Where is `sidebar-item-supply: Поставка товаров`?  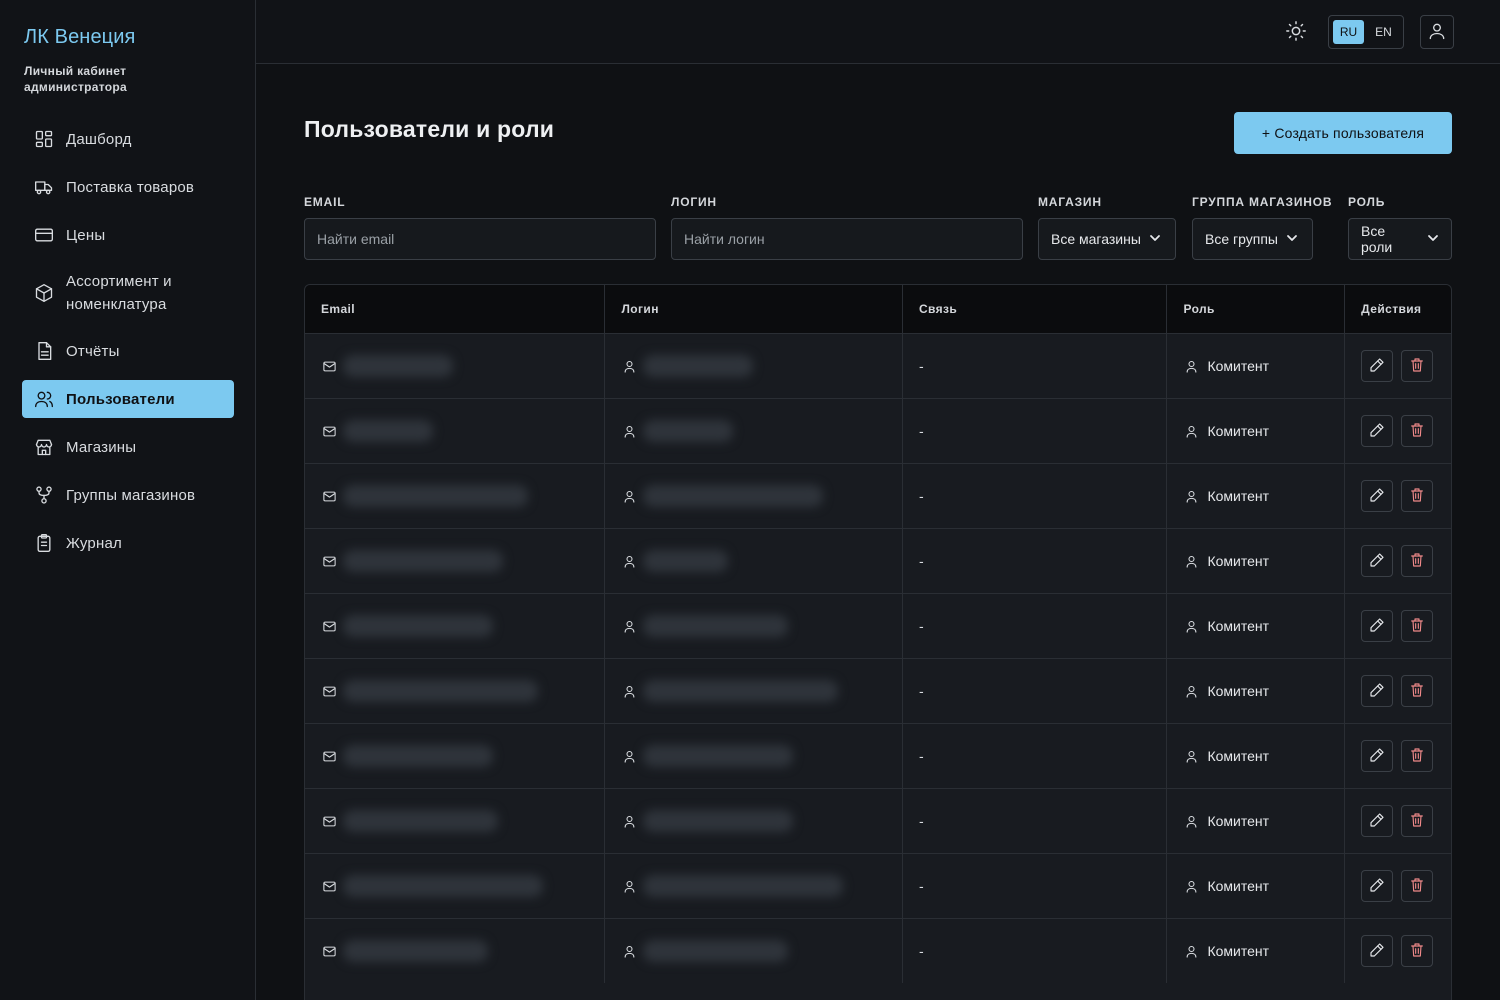 sidebar-item-supply: Поставка товаров is located at coordinates (128, 187).